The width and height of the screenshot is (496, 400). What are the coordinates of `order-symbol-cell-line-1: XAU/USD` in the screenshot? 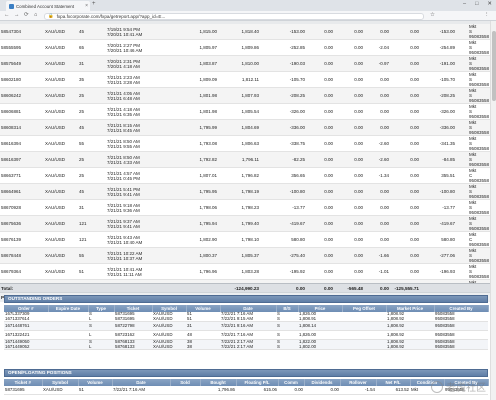 It's located at (163, 325).